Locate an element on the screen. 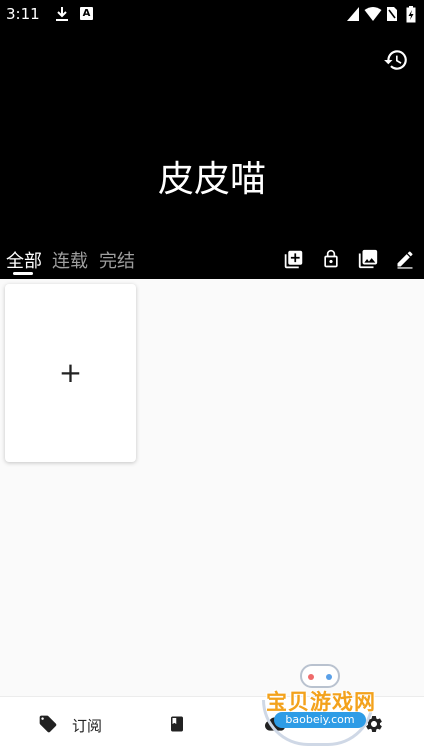  history-button is located at coordinates (396, 62).